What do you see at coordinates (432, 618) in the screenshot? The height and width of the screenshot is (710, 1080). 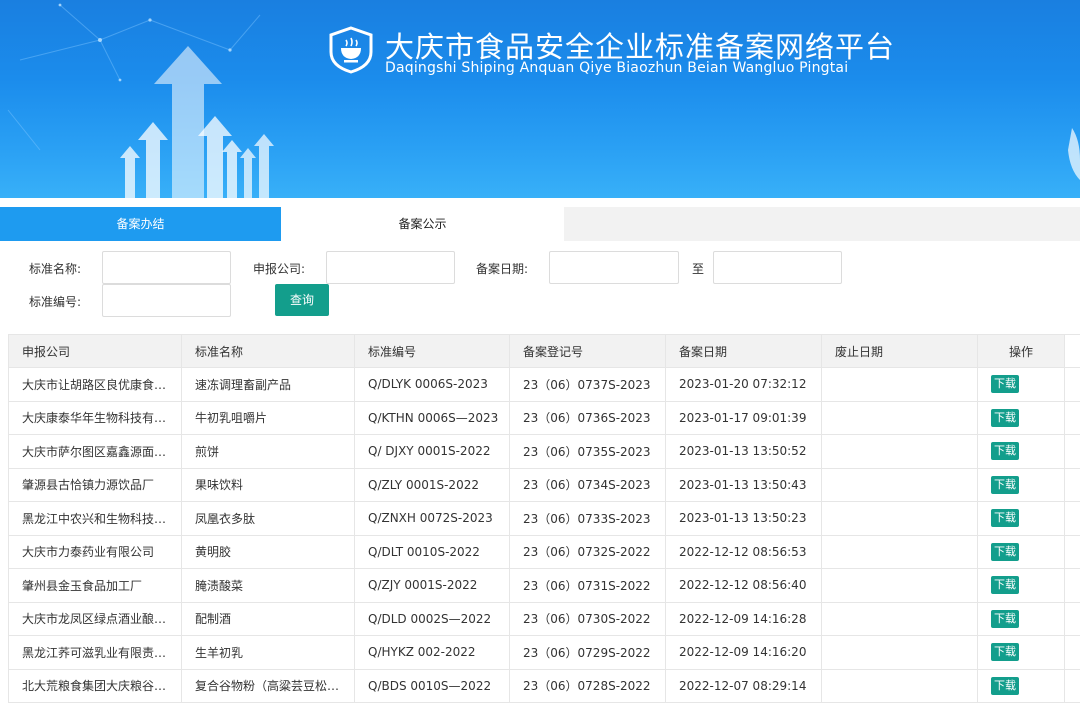 I see `cell-std-no: Q/DLD 0002S—2022` at bounding box center [432, 618].